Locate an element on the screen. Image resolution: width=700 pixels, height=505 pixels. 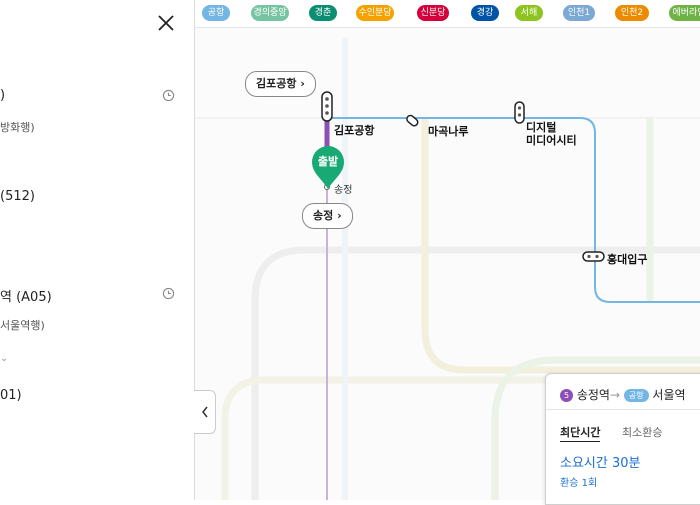
line-chip-sinbundang: 신분당 is located at coordinates (433, 13).